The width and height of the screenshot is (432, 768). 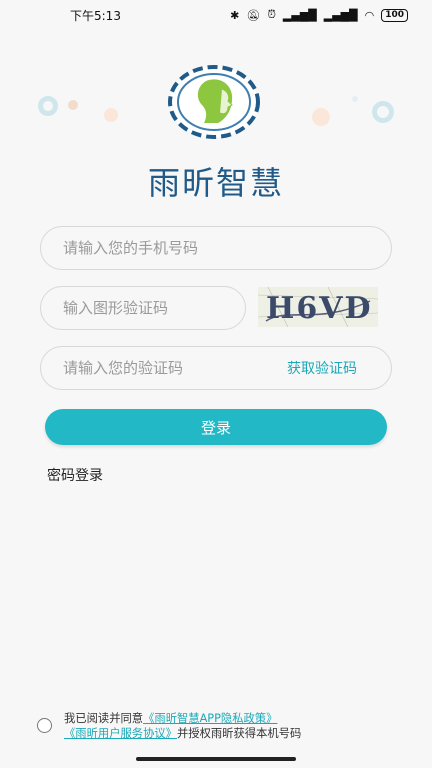 What do you see at coordinates (210, 718) in the screenshot?
I see `privacy-policy-link: 《雨昕智慧APP隐私政策》` at bounding box center [210, 718].